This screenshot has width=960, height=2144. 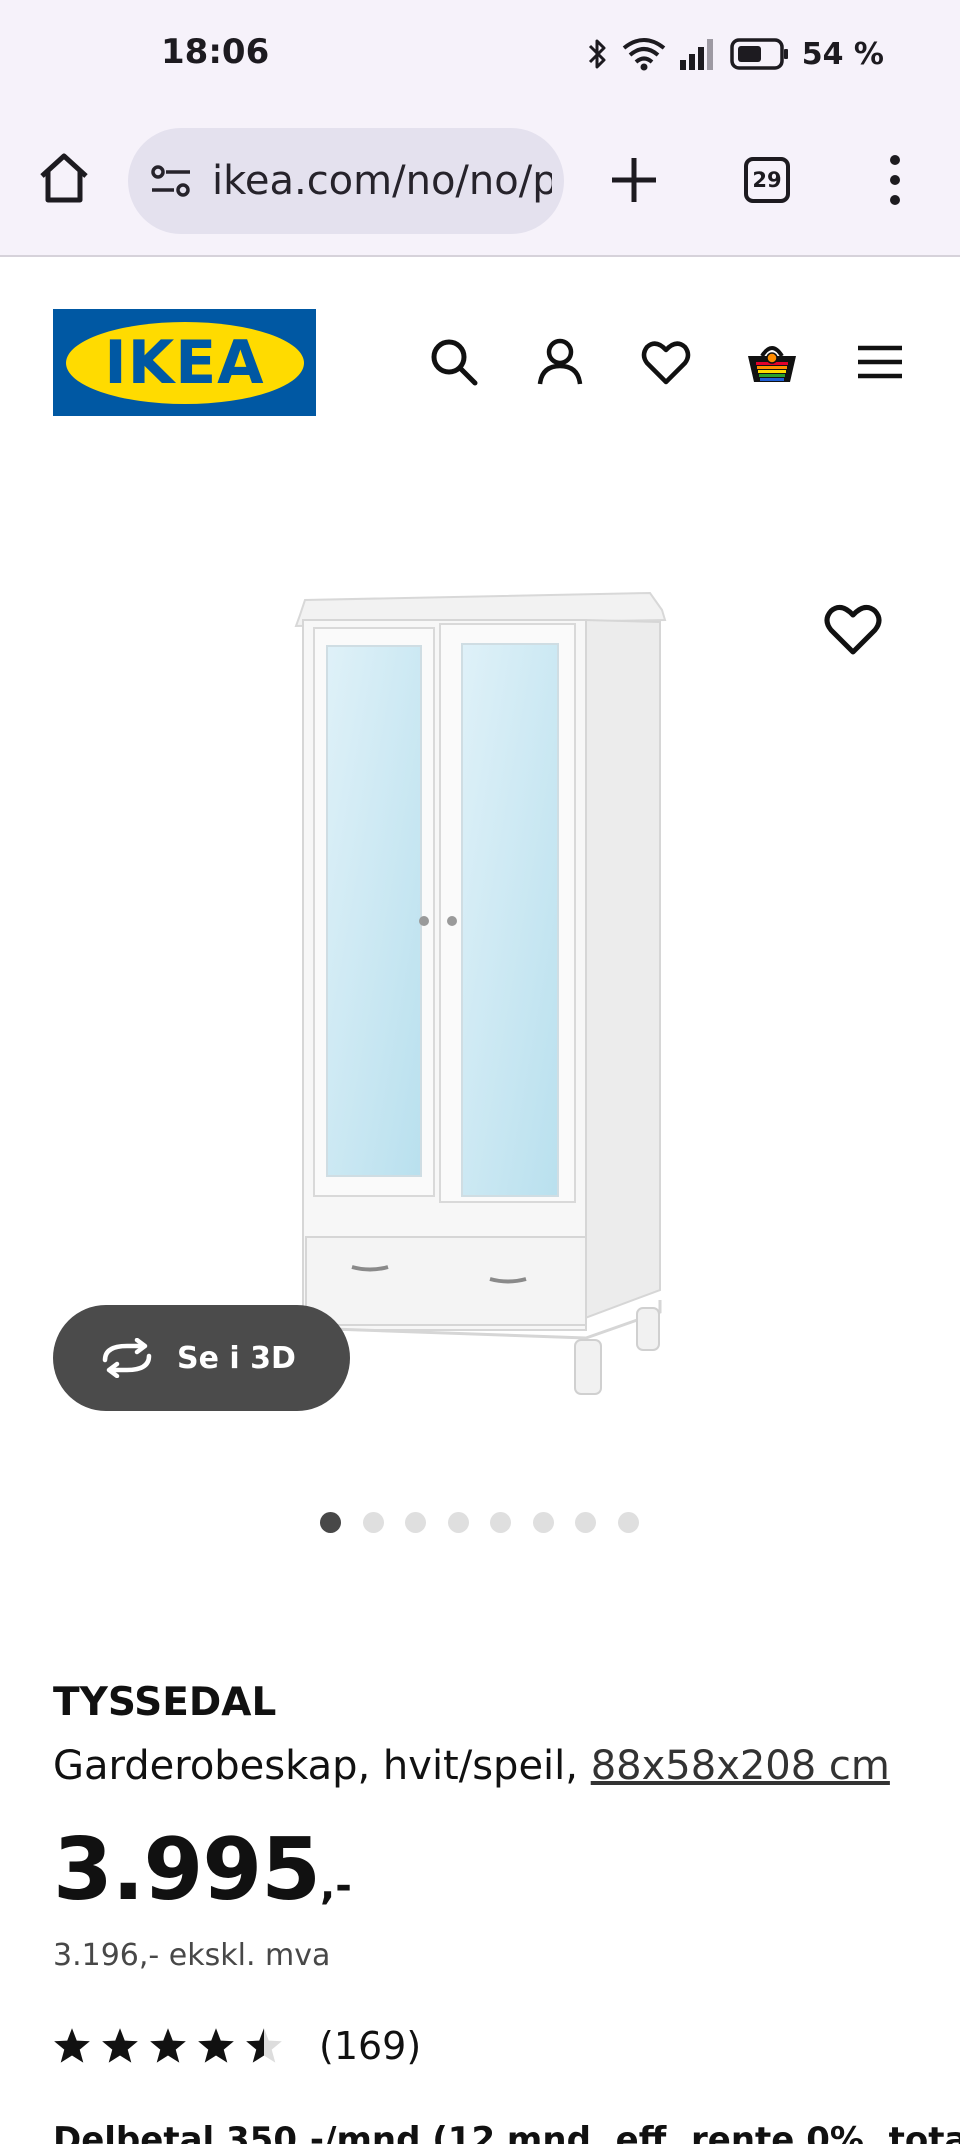 I want to click on site-settings-icon, so click(x=172, y=181).